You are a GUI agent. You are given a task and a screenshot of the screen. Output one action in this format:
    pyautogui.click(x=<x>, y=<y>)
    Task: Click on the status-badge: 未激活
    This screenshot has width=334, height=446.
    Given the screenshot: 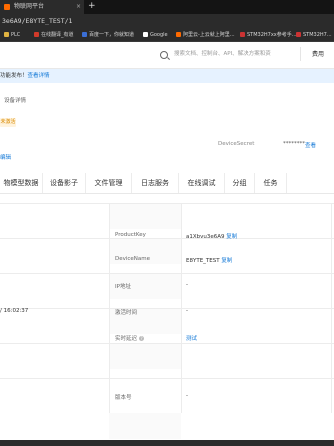 What is the action you would take?
    pyautogui.click(x=8, y=122)
    